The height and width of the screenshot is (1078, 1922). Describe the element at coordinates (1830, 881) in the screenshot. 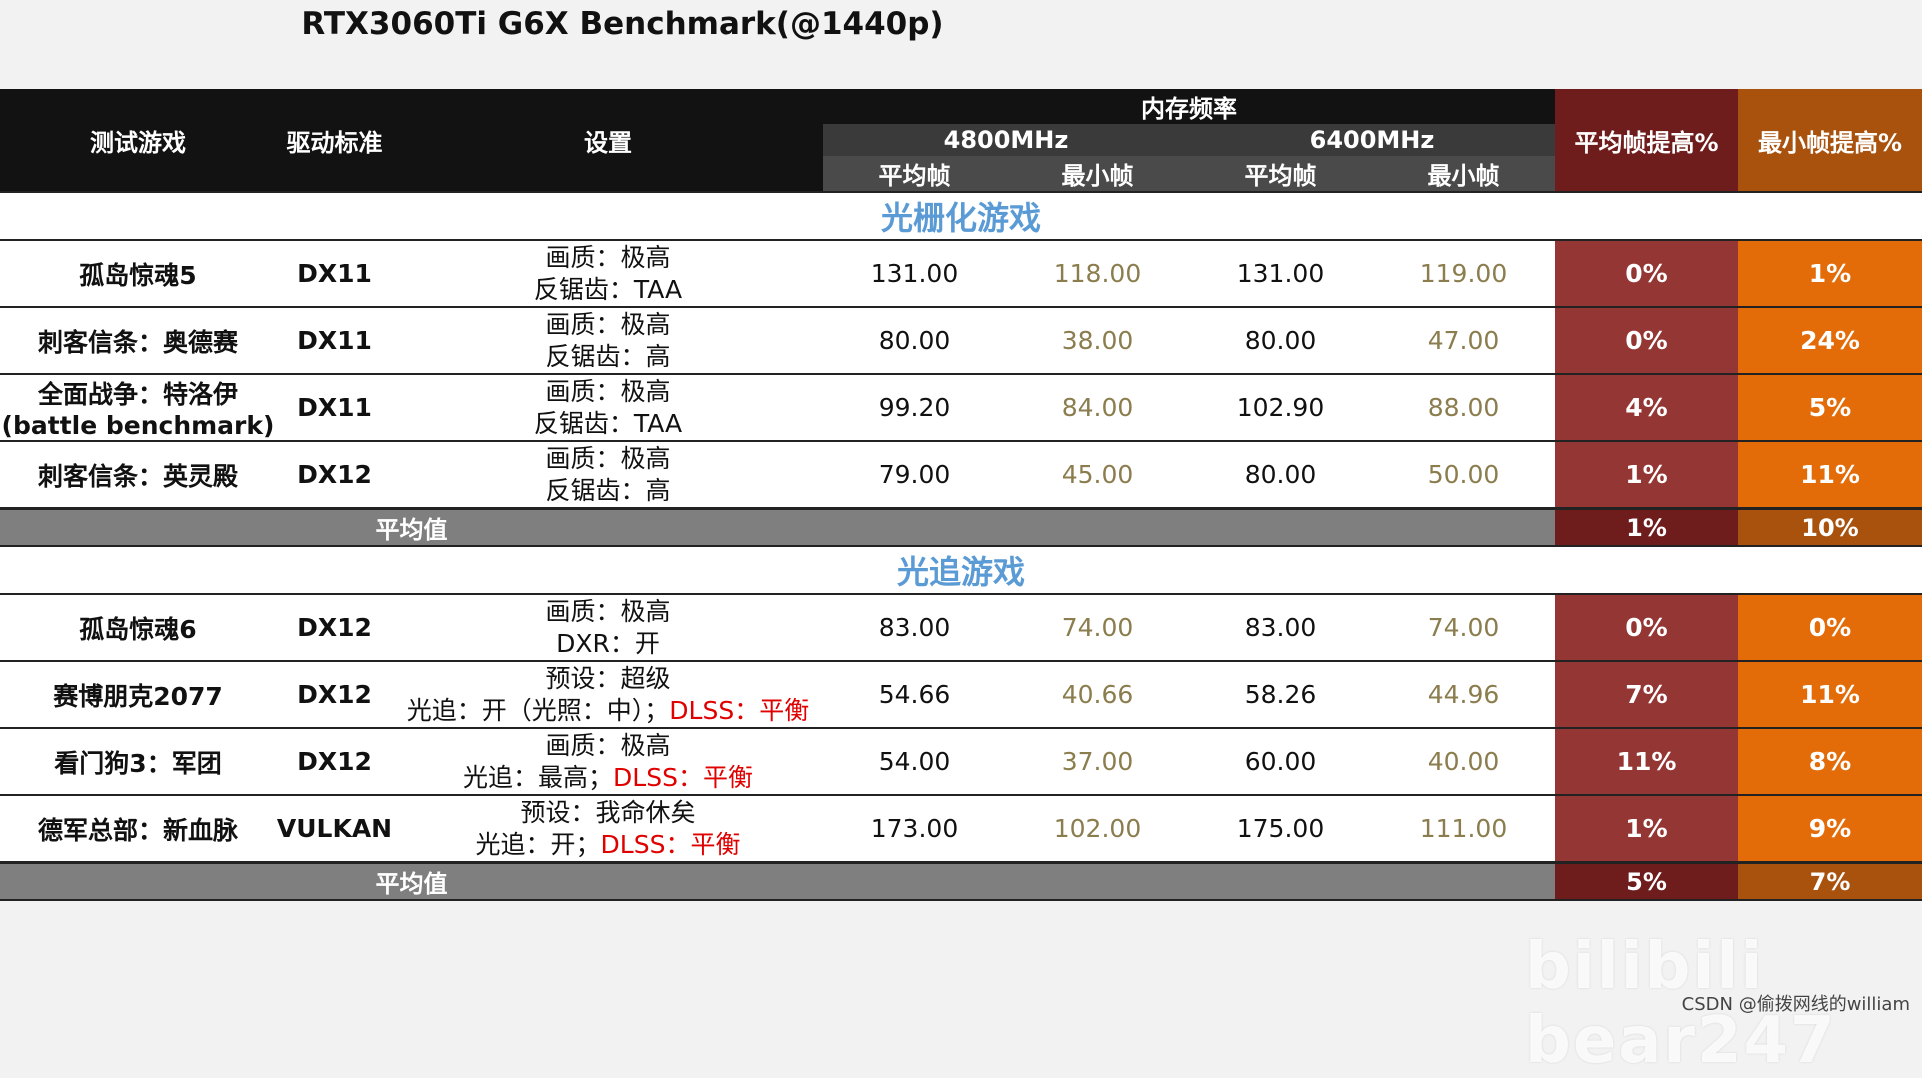

I see `summary-min-gain: 7%` at that location.